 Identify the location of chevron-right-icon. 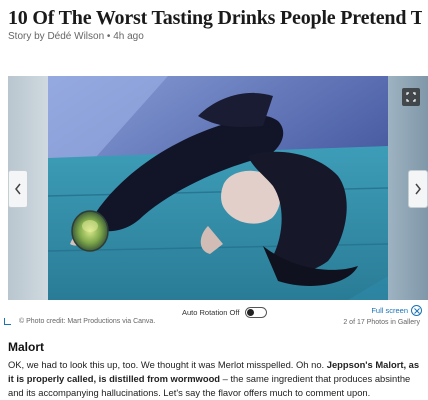
(418, 189).